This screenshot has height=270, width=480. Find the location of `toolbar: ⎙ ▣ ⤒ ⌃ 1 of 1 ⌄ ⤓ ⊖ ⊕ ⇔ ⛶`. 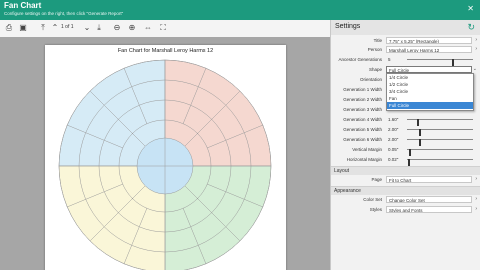

toolbar: ⎙ ▣ ⤒ ⌃ 1 of 1 ⌄ ⤓ ⊖ ⊕ ⇔ ⛶ is located at coordinates (165, 29).